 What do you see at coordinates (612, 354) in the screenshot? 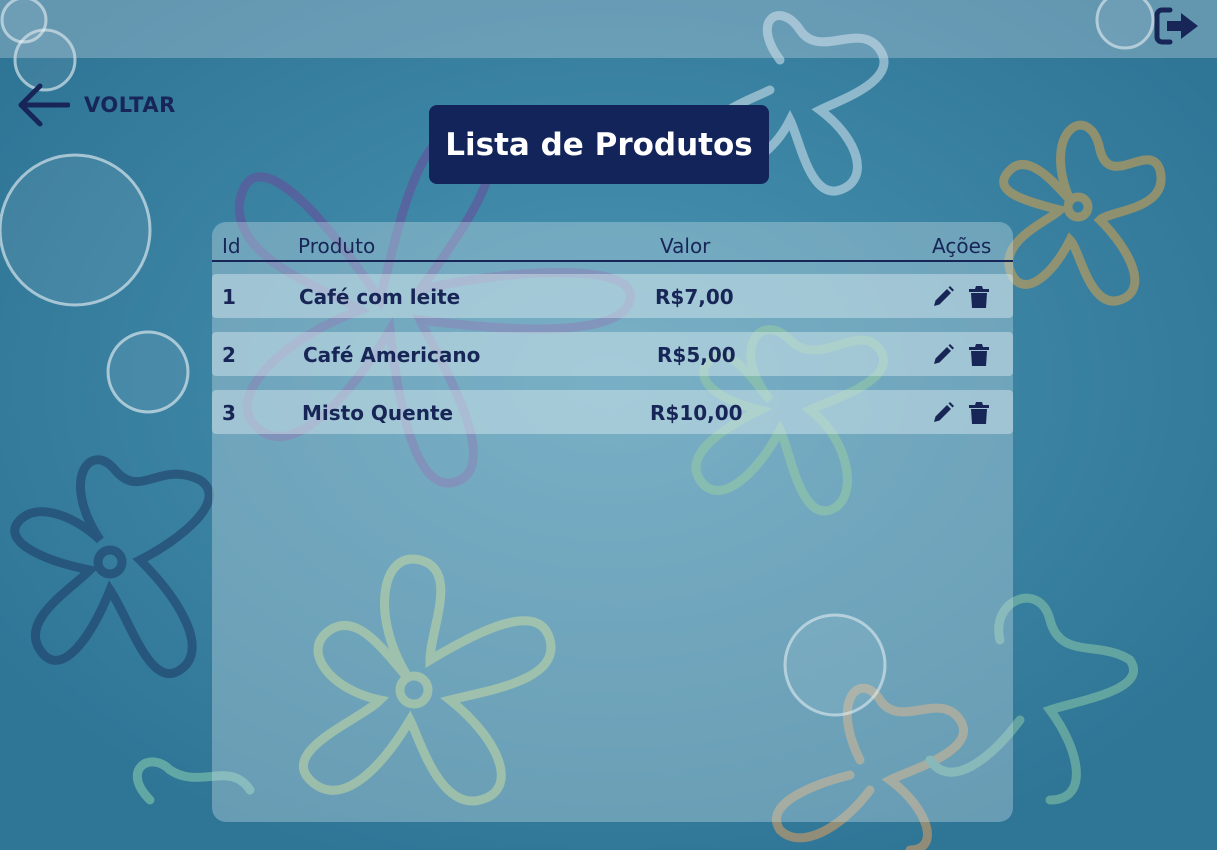
I see `table-row: 2 Café Americano R$5,00` at bounding box center [612, 354].